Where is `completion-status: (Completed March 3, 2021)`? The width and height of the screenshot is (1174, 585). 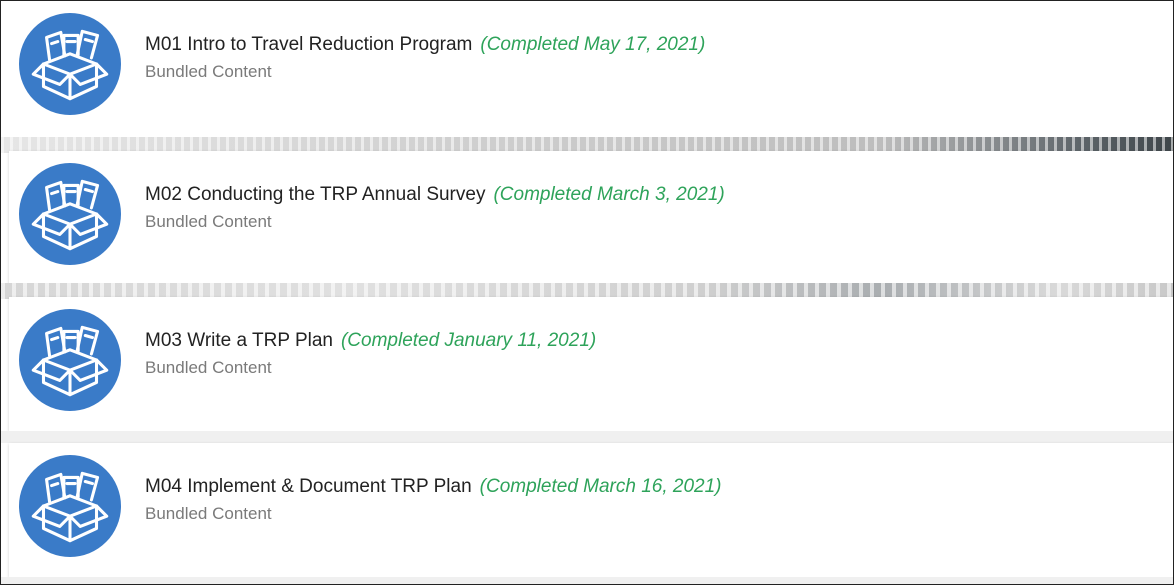 completion-status: (Completed March 3, 2021) is located at coordinates (609, 194).